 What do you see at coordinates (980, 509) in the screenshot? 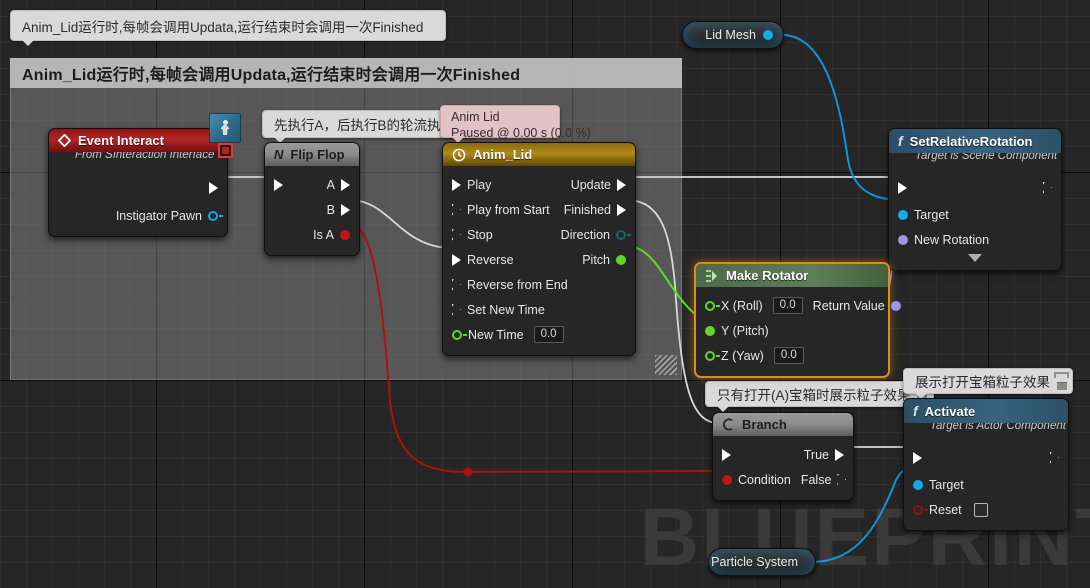
I see `reset-checkbox` at bounding box center [980, 509].